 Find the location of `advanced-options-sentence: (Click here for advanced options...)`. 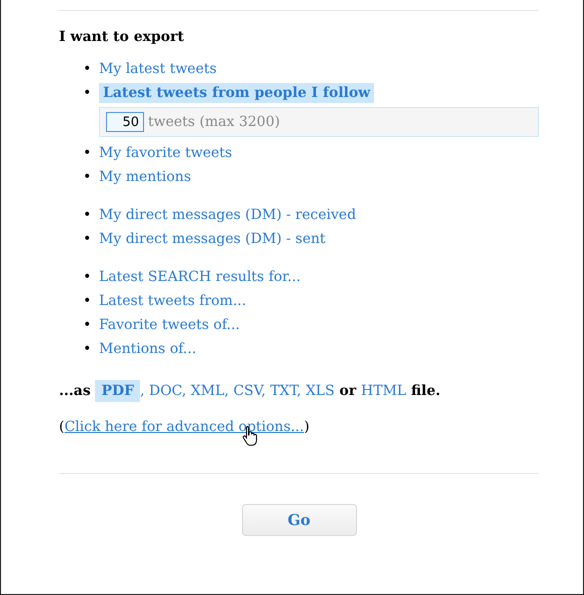

advanced-options-sentence: (Click here for advanced options...) is located at coordinates (299, 427).